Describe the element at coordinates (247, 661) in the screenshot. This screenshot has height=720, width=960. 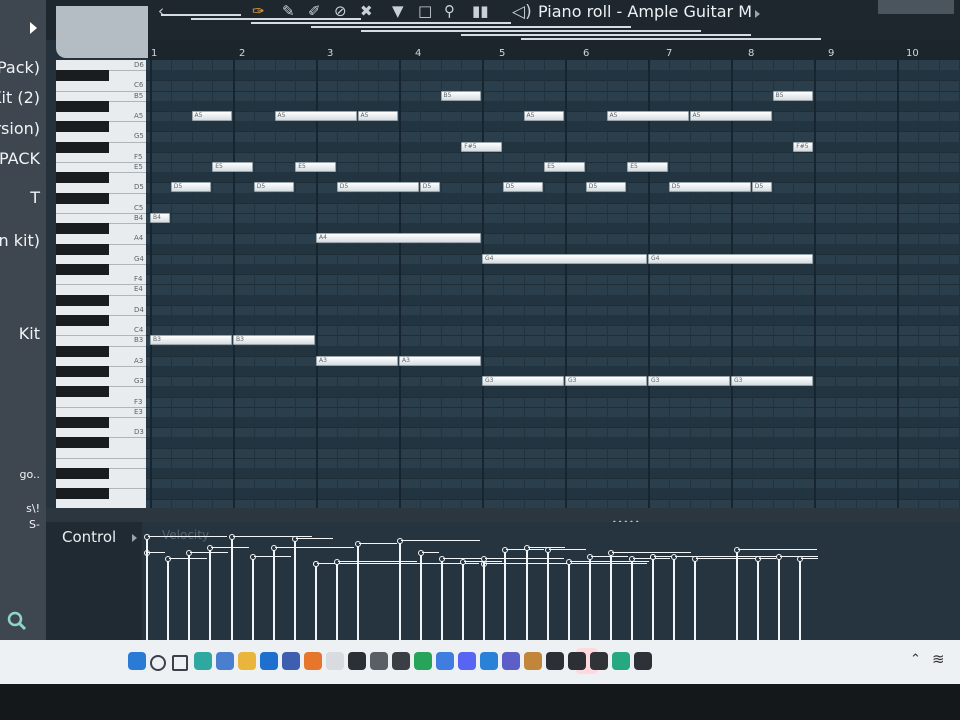
I see `file-explorer-icon` at that location.